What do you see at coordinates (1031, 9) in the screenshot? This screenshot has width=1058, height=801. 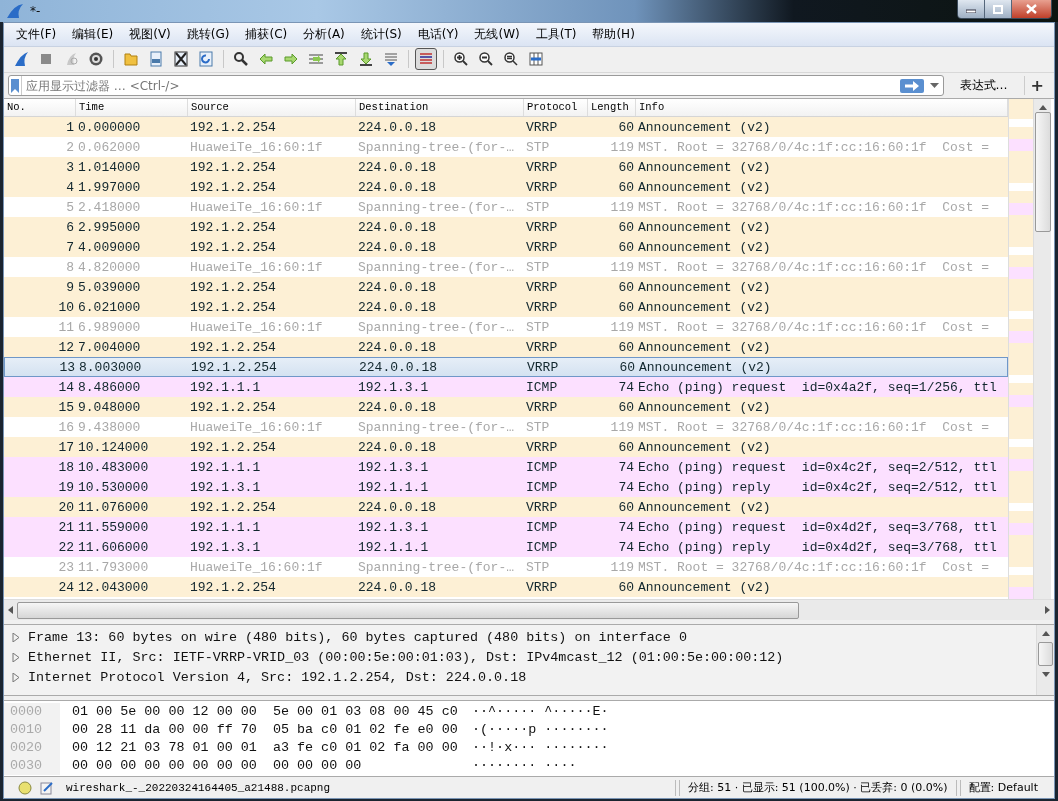 I see `close-button` at bounding box center [1031, 9].